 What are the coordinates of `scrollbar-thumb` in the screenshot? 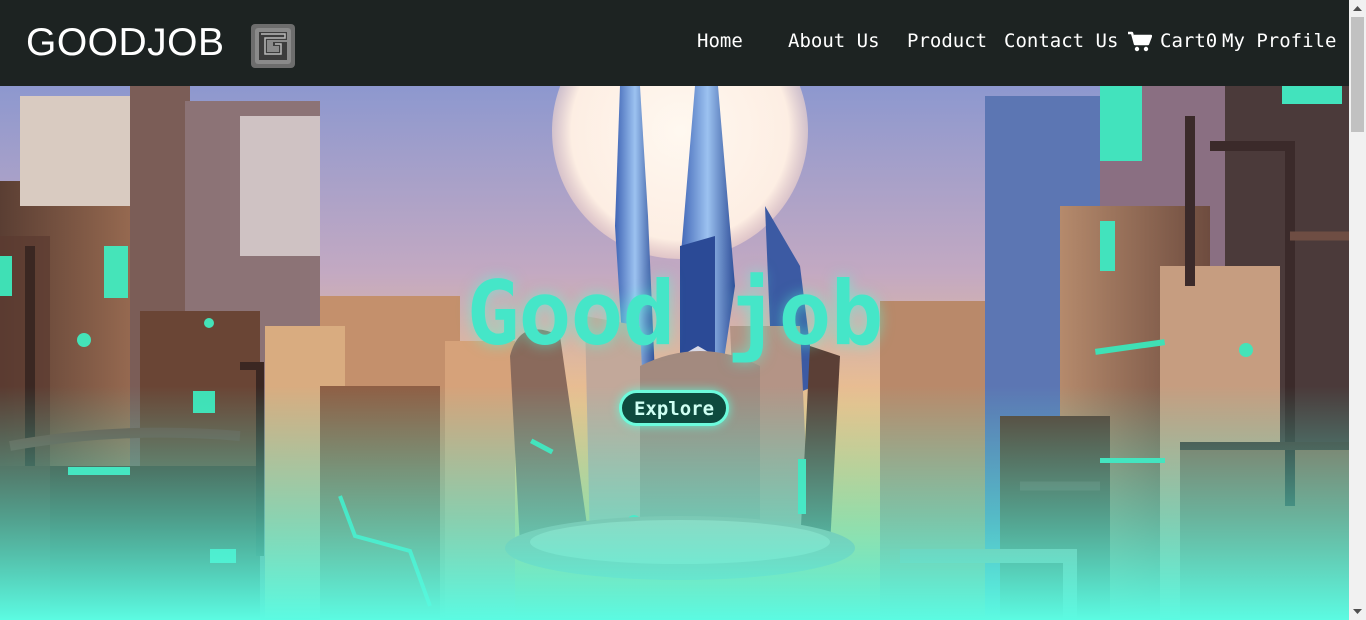 It's located at (1357, 74).